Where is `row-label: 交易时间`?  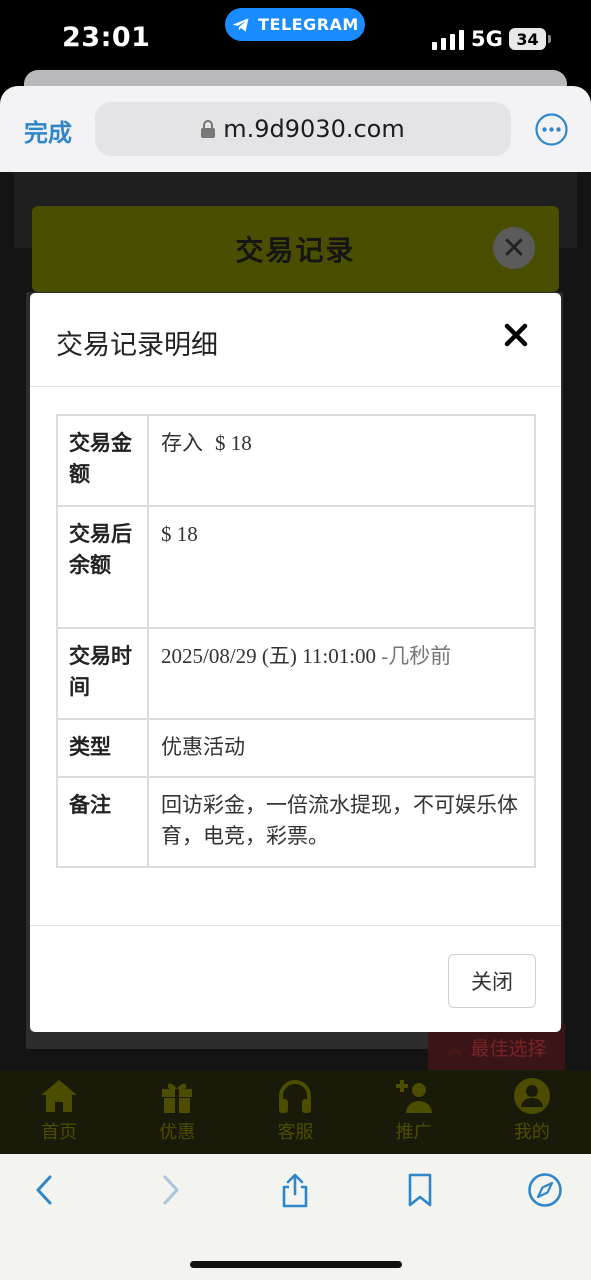
row-label: 交易时间 is located at coordinates (102, 673).